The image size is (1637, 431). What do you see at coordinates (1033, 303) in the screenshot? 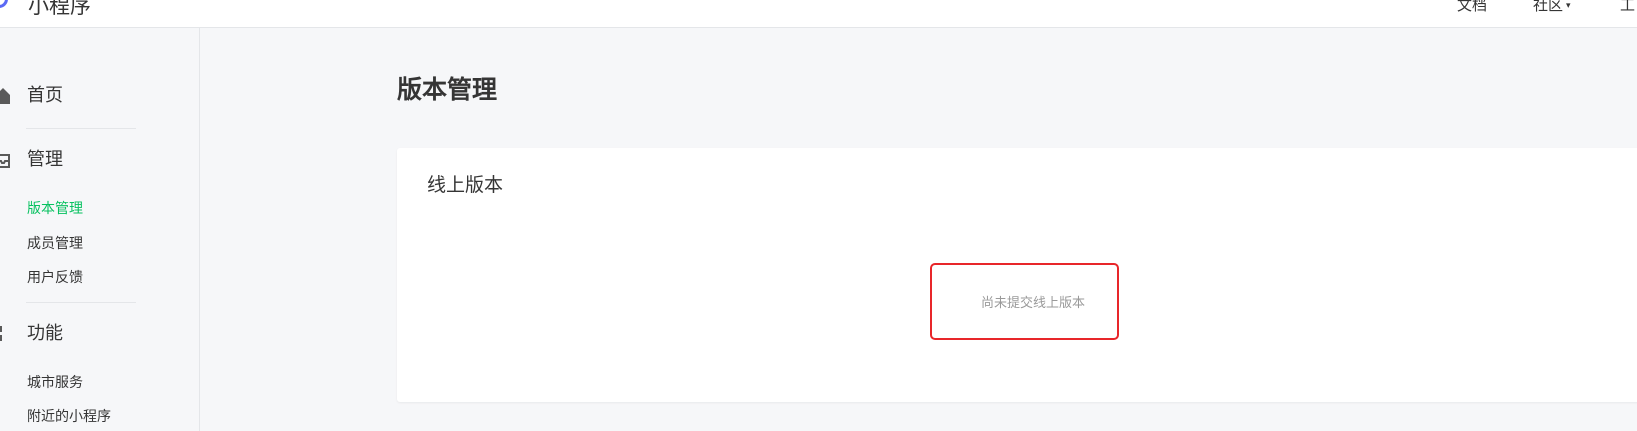
I see `empty-state-text: 尚未提交线上版本` at bounding box center [1033, 303].